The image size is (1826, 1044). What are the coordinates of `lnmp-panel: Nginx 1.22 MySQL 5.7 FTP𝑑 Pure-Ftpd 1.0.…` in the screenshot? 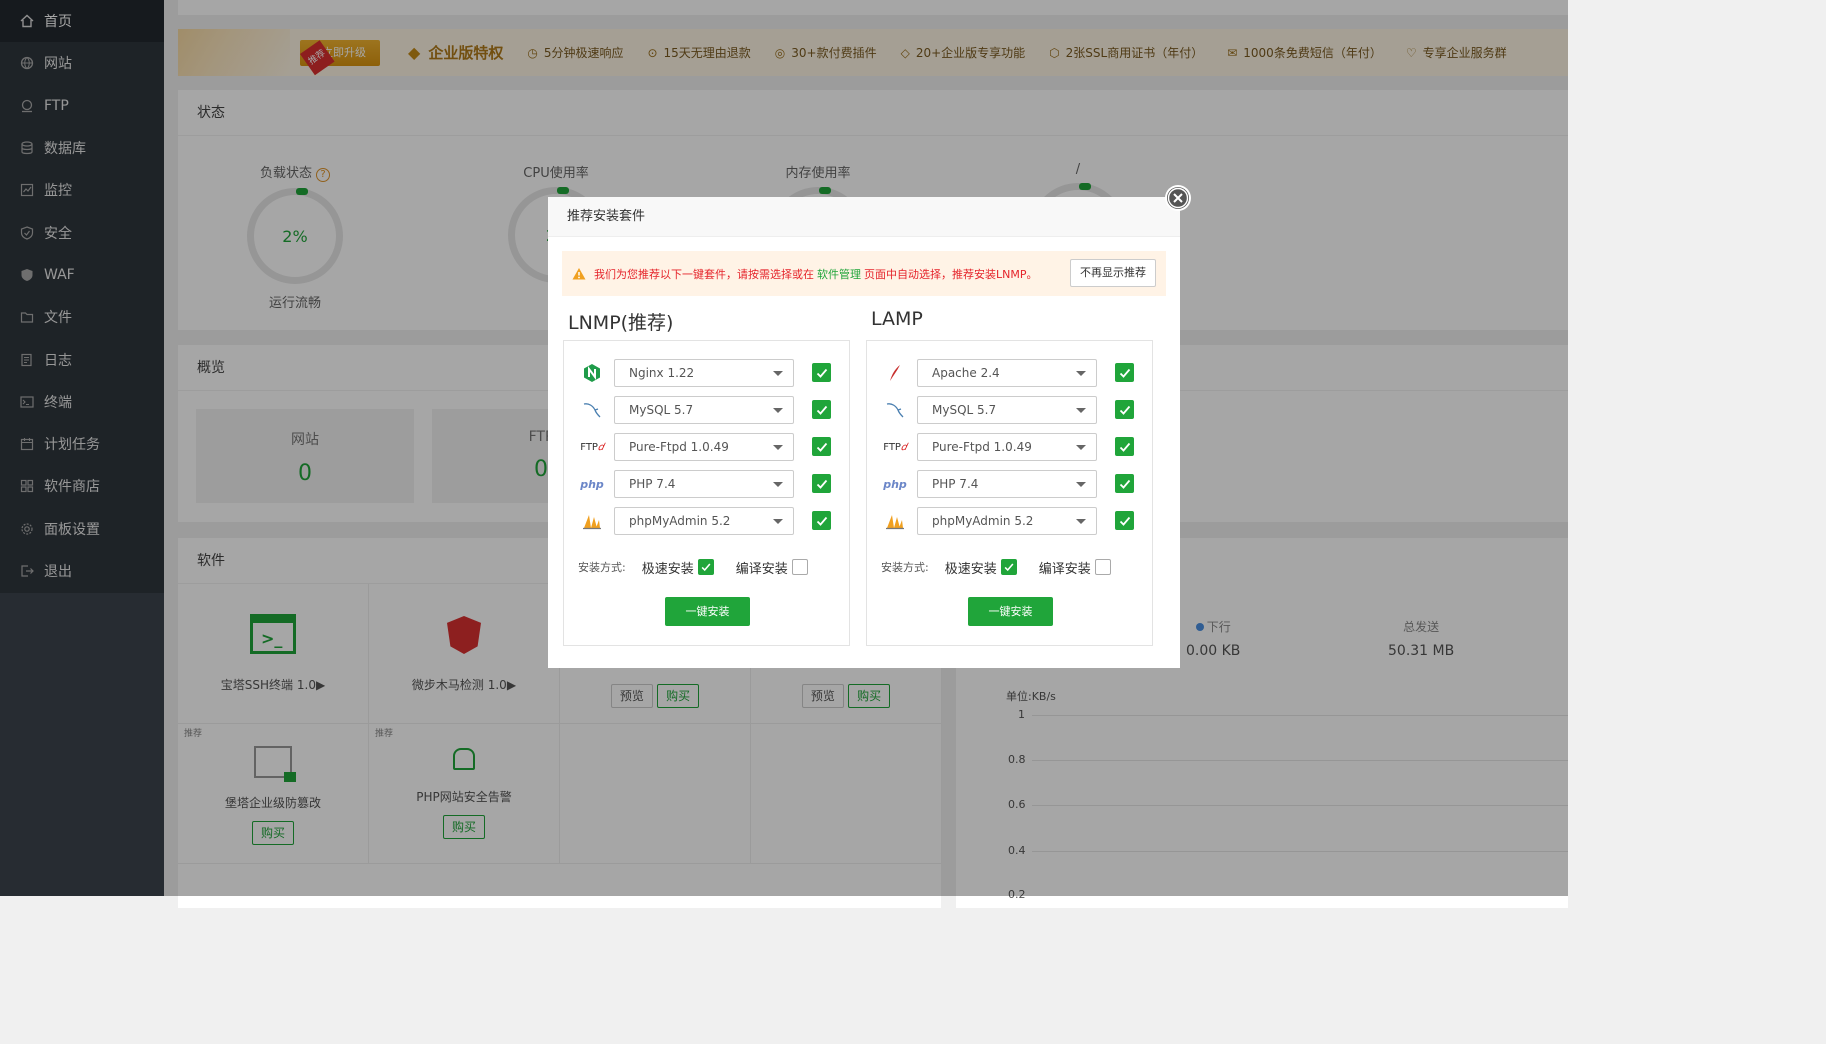 It's located at (706, 493).